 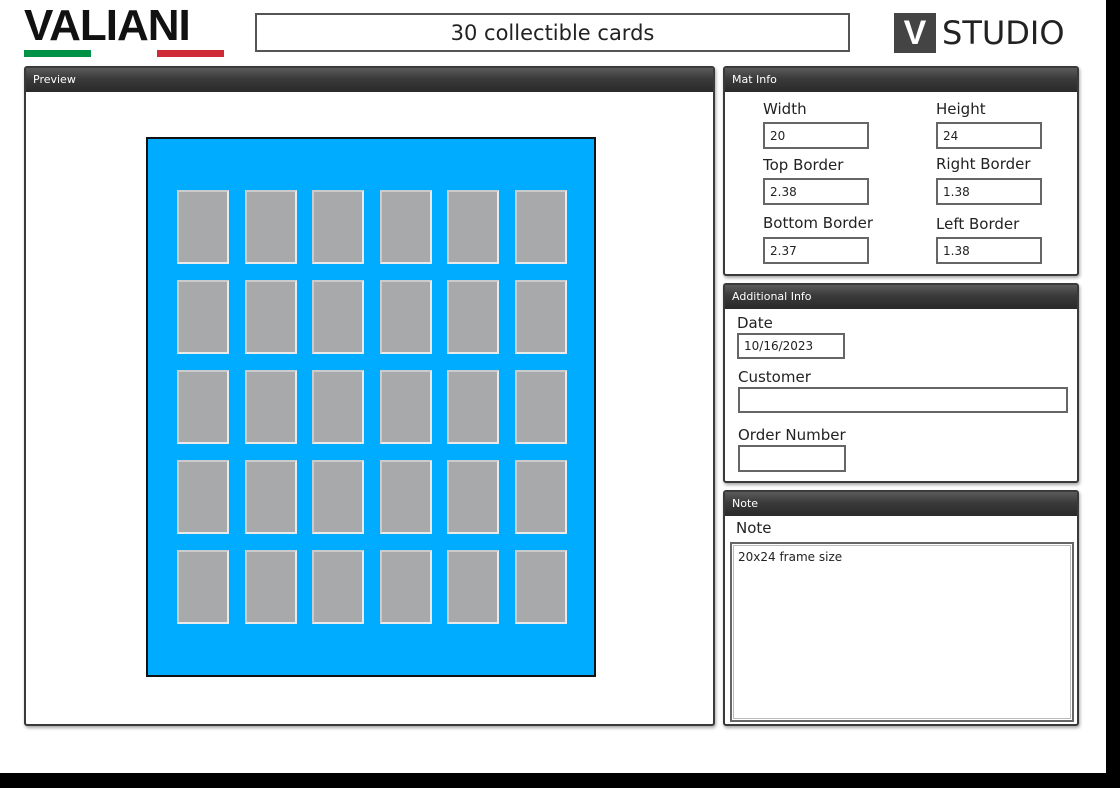 What do you see at coordinates (915, 33) in the screenshot?
I see `vstudio-v-mark: V` at bounding box center [915, 33].